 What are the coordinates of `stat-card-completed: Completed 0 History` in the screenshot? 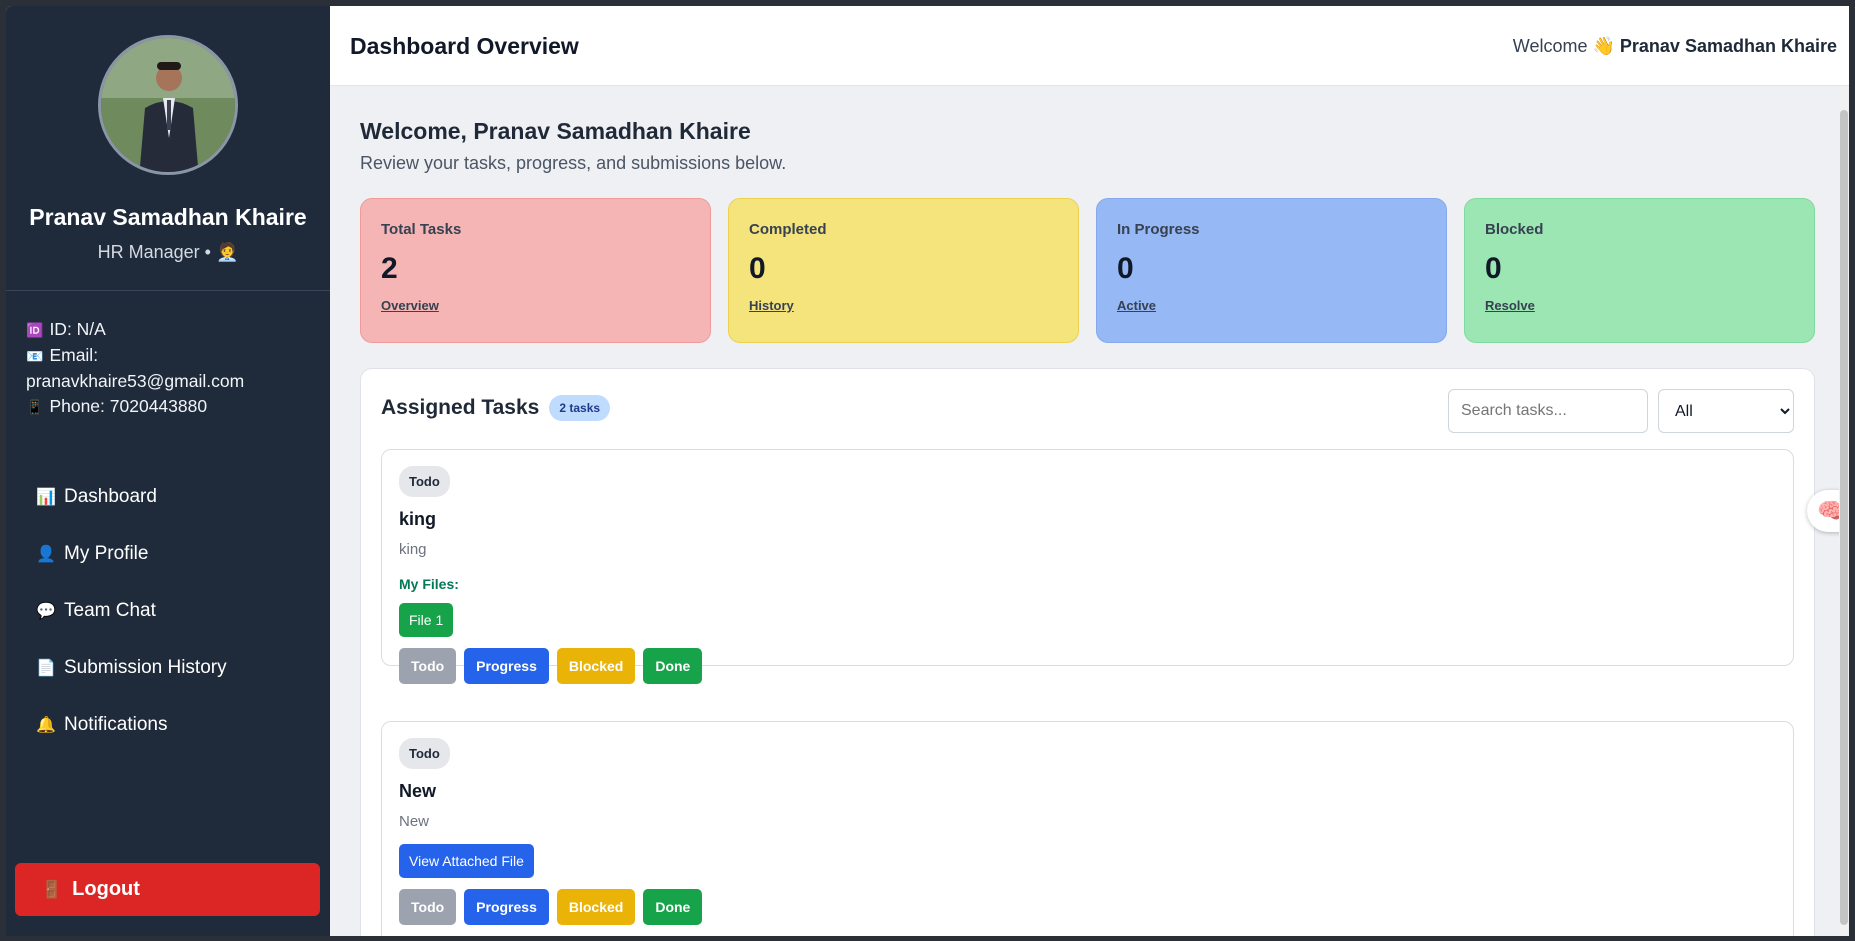 It's located at (903, 270).